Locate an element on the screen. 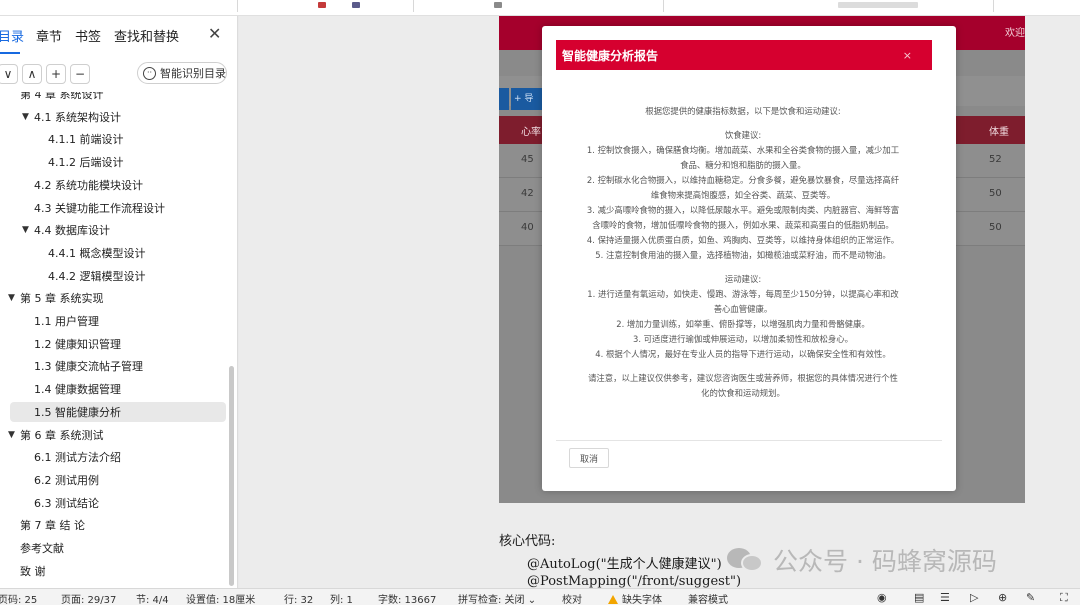 The height and width of the screenshot is (605, 1080). pen-icon: ✎ is located at coordinates (1030, 597).